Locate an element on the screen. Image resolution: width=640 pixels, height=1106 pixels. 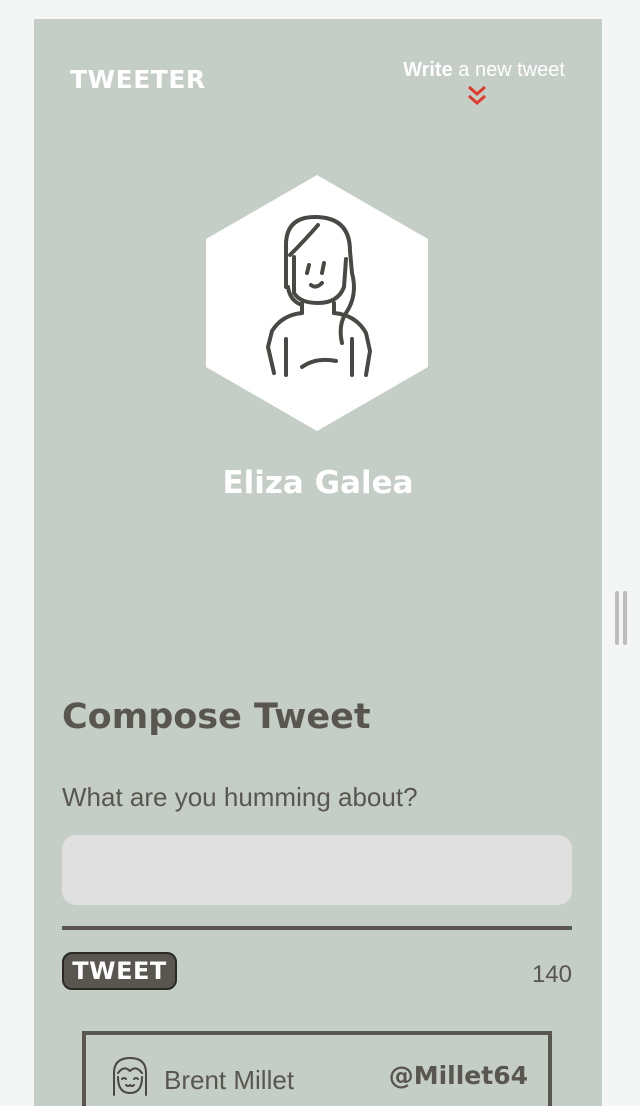
double-chevron-down-icon is located at coordinates (477, 96).